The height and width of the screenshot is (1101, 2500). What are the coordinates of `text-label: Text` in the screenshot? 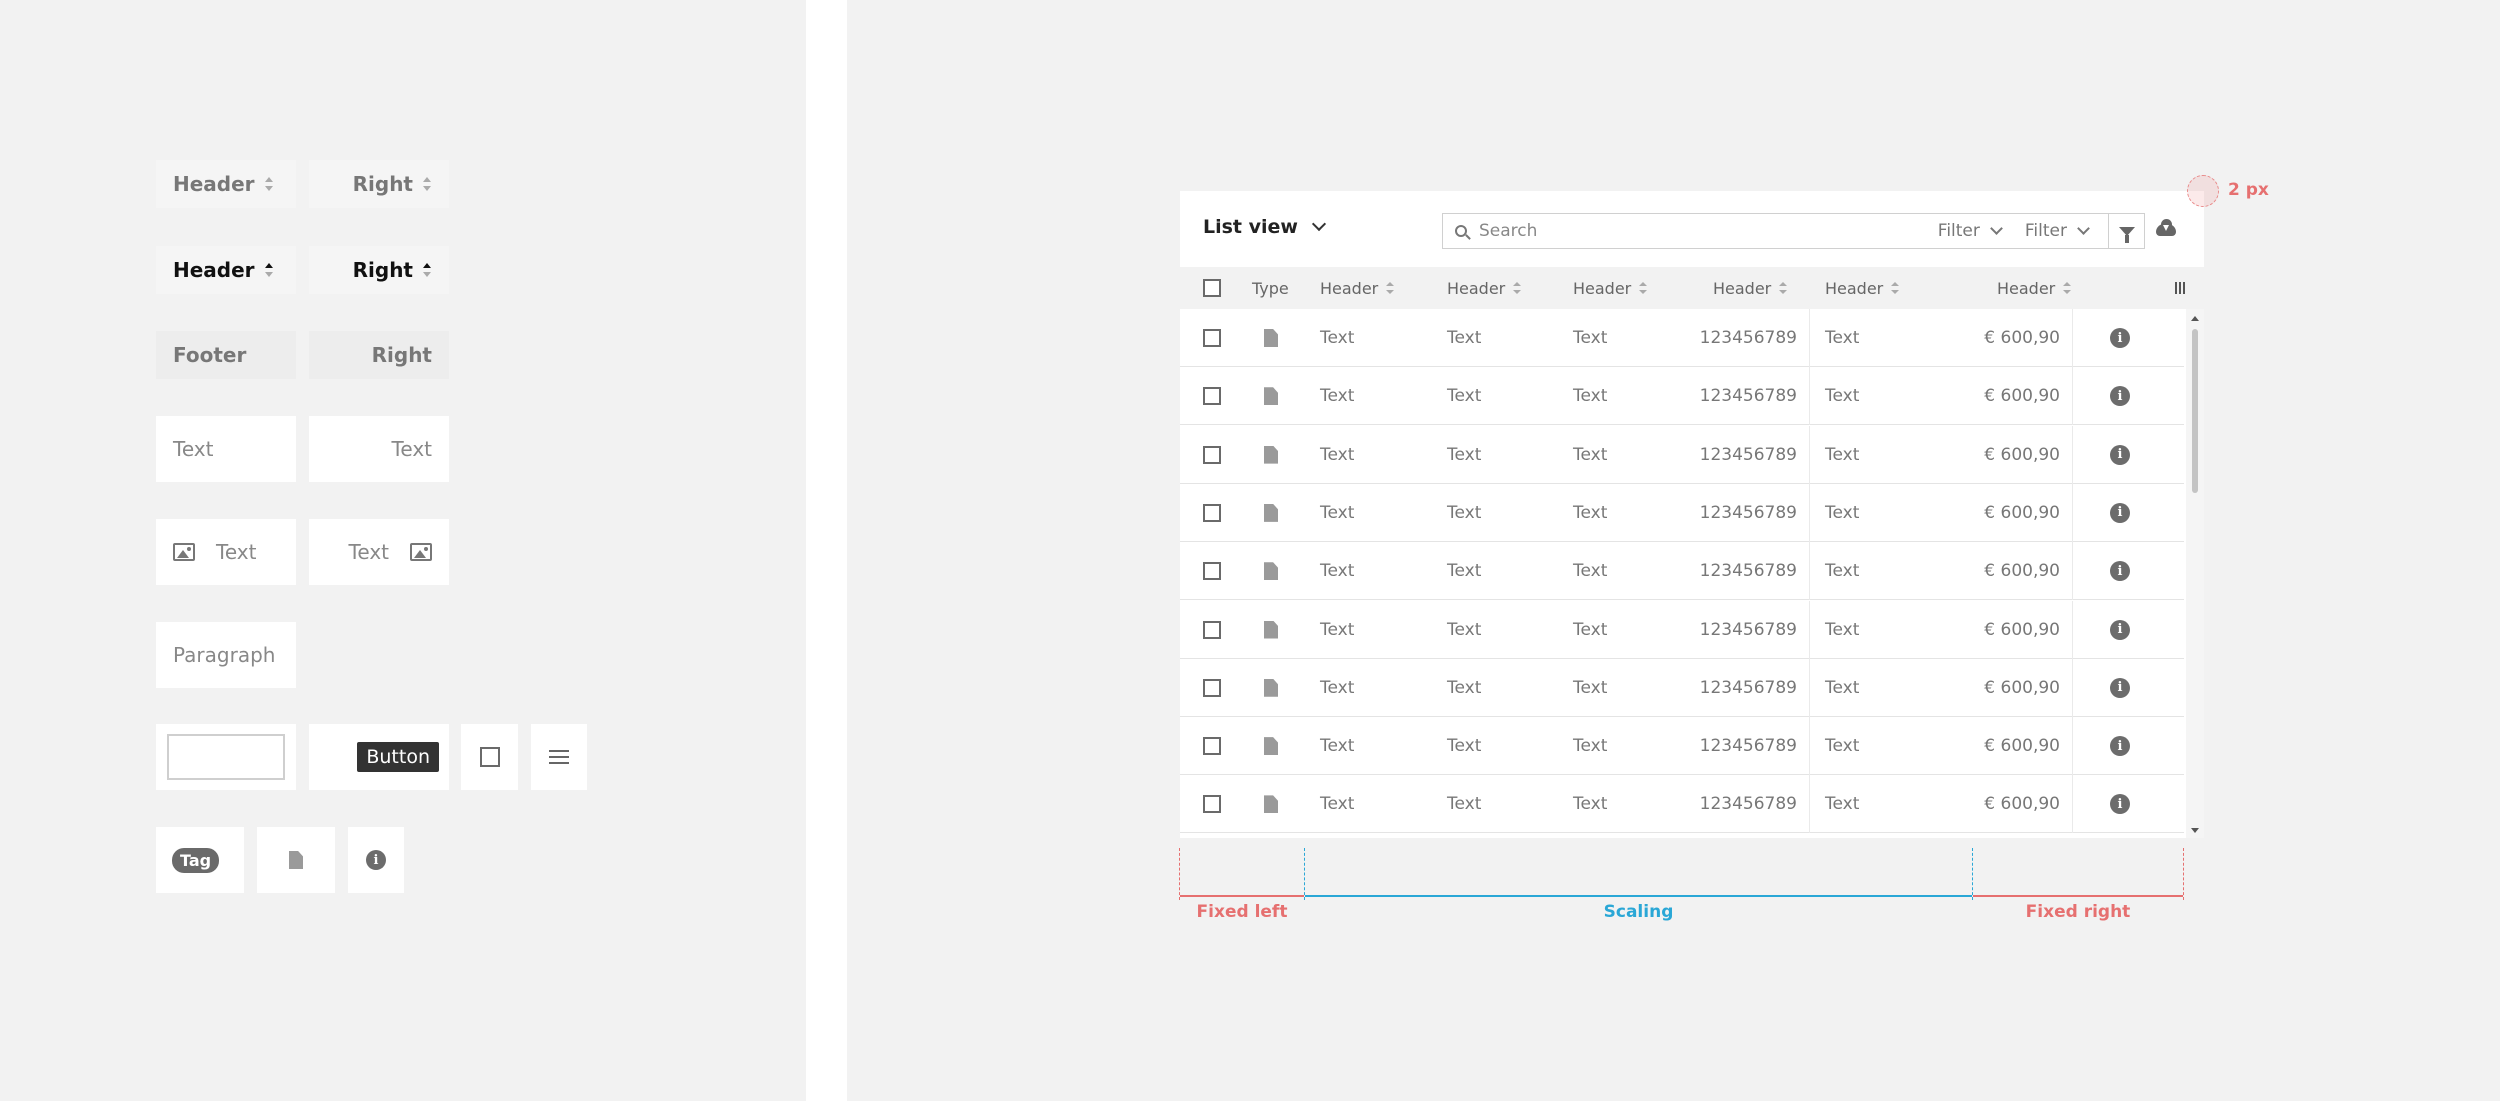 It's located at (236, 552).